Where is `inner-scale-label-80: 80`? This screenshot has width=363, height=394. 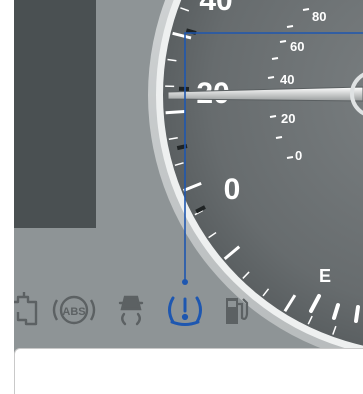 inner-scale-label-80: 80 is located at coordinates (319, 16).